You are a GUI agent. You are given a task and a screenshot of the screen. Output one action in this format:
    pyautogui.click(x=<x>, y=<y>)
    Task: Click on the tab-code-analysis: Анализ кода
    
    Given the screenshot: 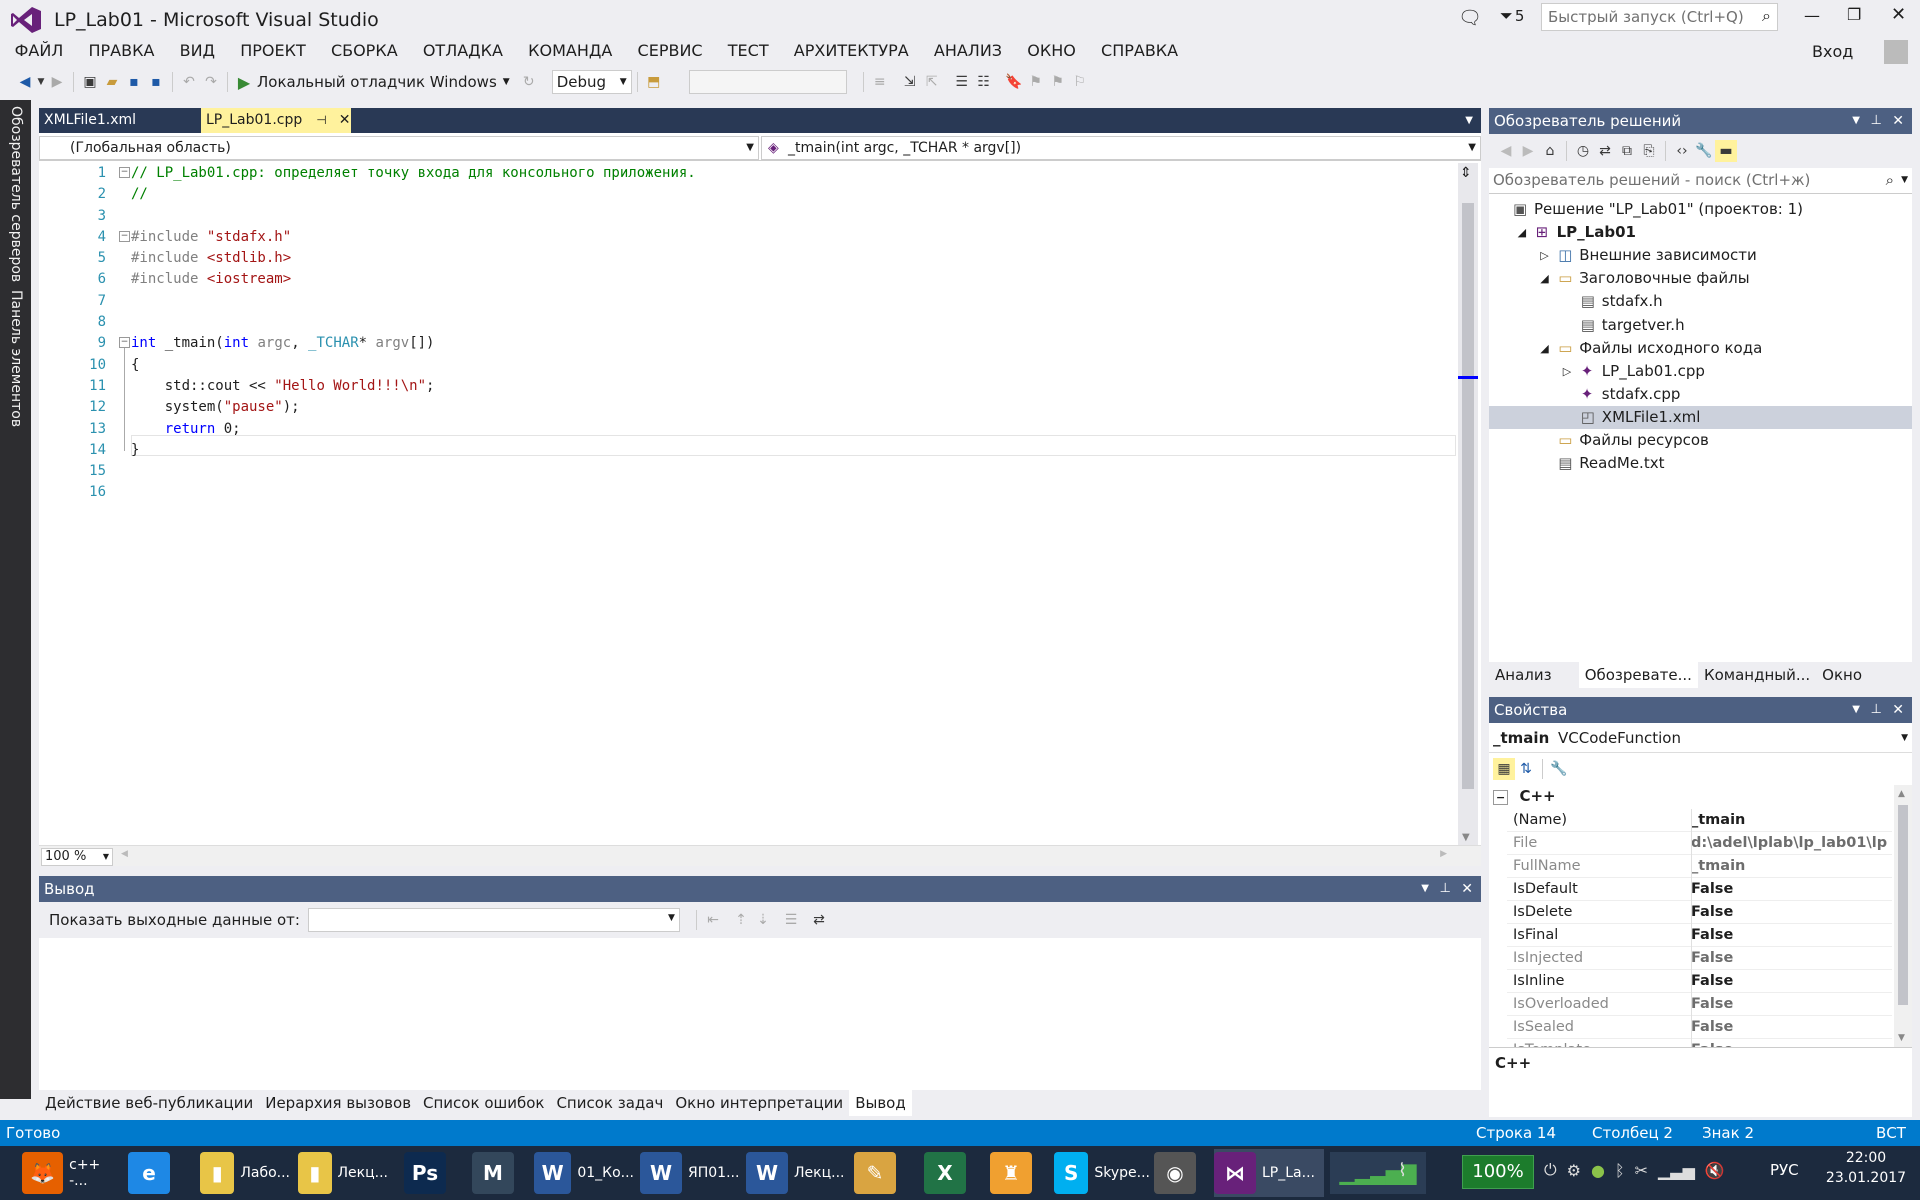 What is the action you would take?
    pyautogui.click(x=1534, y=686)
    